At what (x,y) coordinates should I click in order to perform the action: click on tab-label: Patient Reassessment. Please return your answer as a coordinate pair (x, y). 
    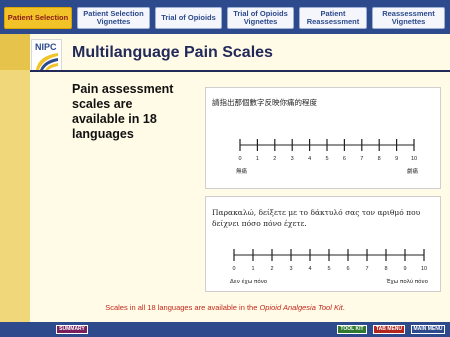
    Looking at the image, I should click on (333, 17).